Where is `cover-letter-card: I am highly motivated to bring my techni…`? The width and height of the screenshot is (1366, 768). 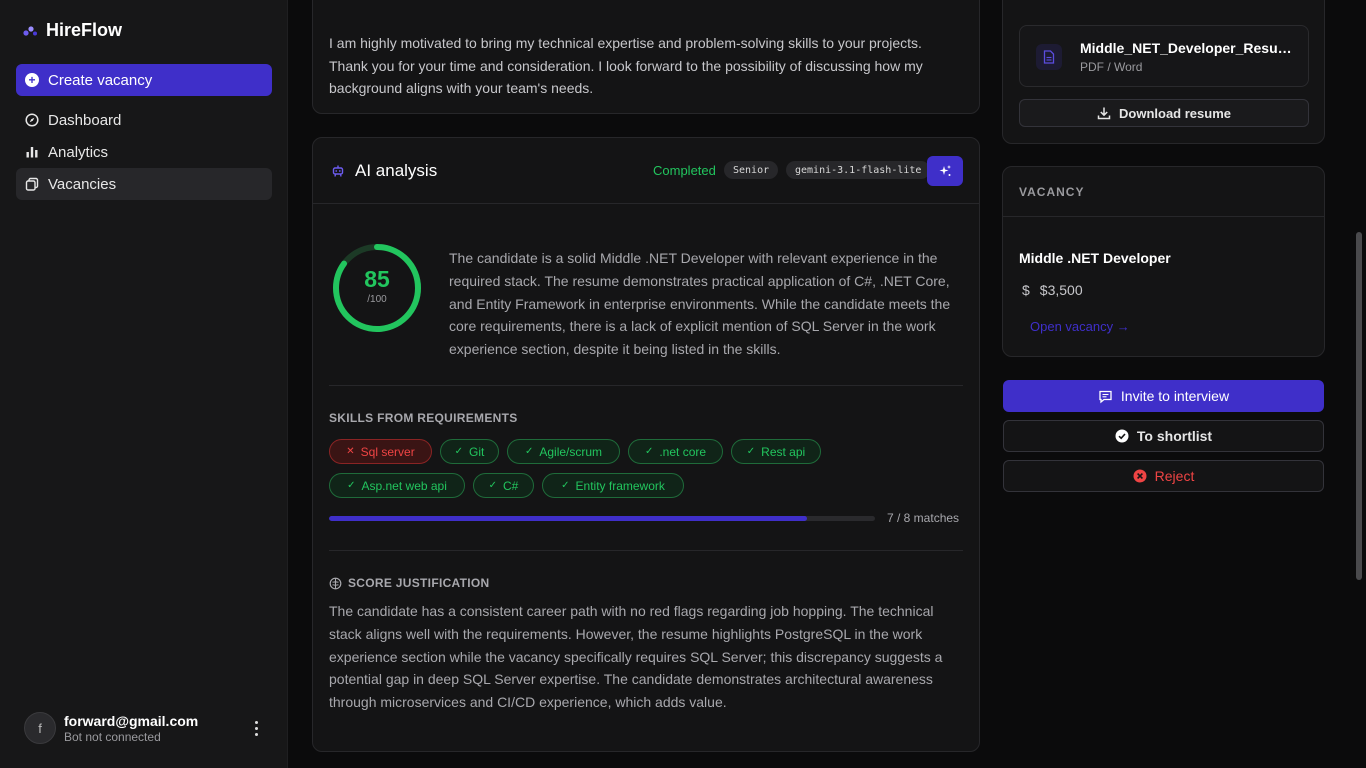
cover-letter-card: I am highly motivated to bring my techni… is located at coordinates (646, 57).